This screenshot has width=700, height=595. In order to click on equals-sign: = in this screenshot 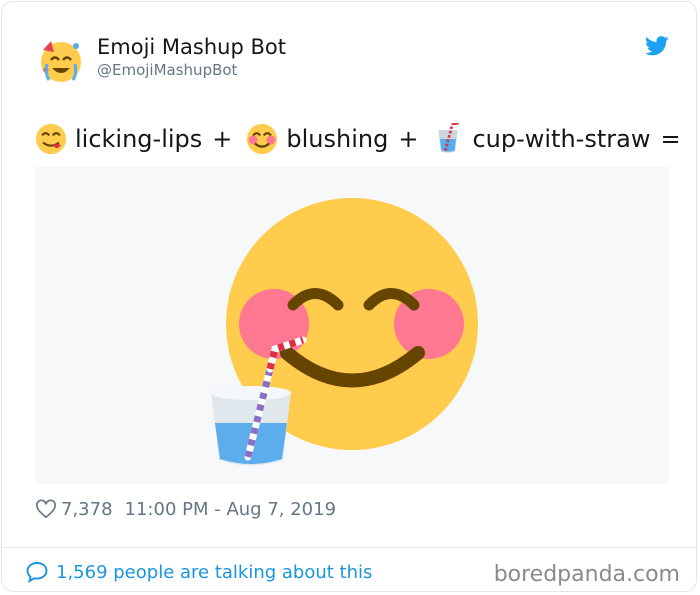, I will do `click(670, 139)`.